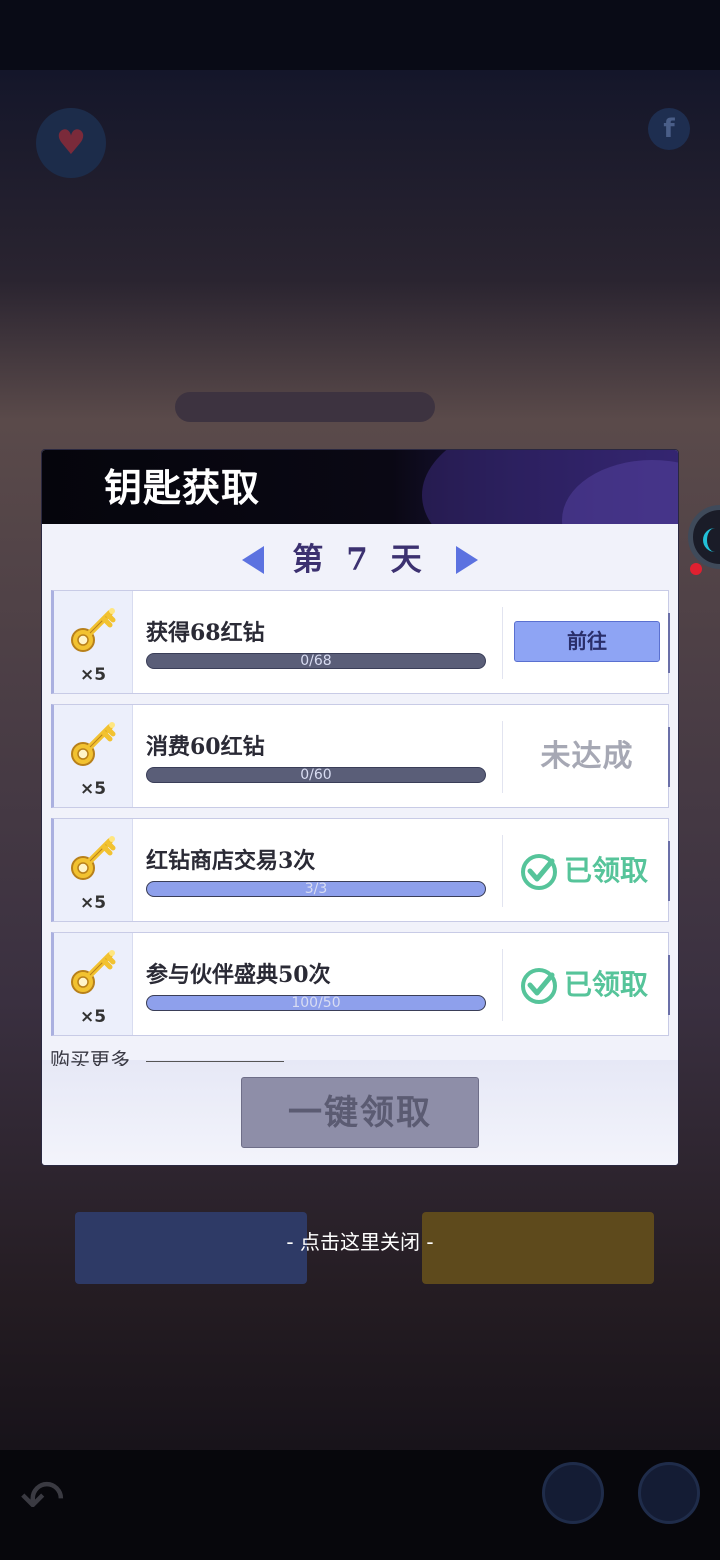  Describe the element at coordinates (360, 487) in the screenshot. I see `dialog-header: 钥匙获取` at that location.